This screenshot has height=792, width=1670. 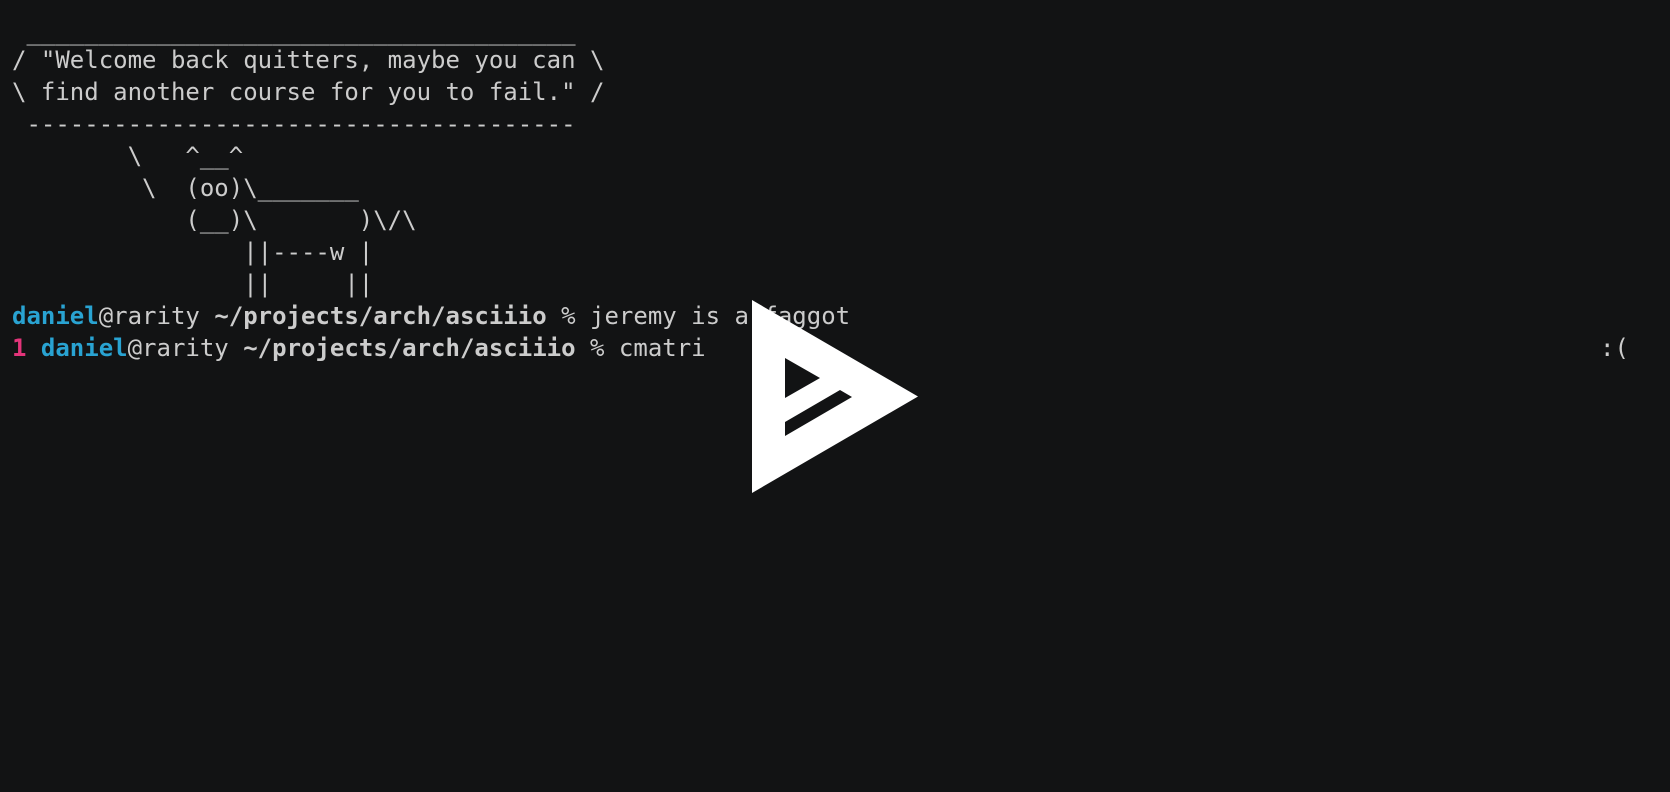 I want to click on right-prompt: :(, so click(x=1614, y=348).